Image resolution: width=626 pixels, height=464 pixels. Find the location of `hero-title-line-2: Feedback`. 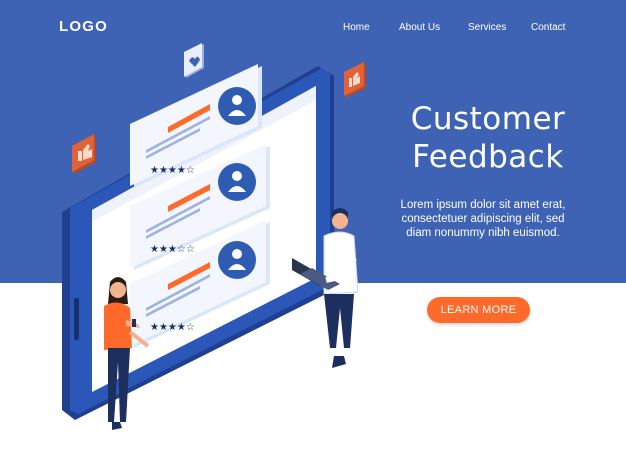

hero-title-line-2: Feedback is located at coordinates (488, 157).